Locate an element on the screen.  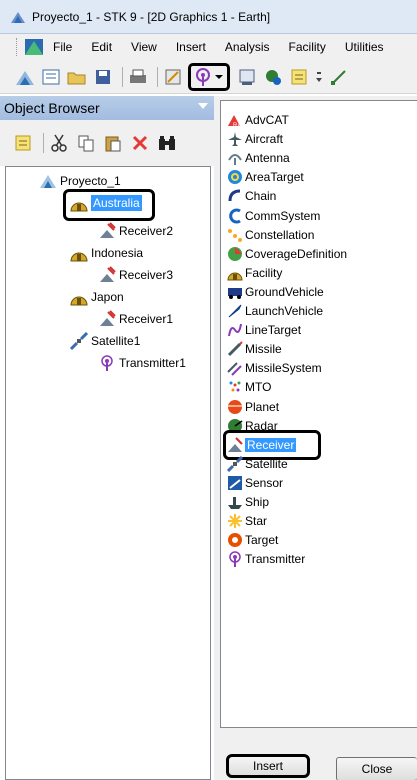
tree-item-japon: Japon is located at coordinates (97, 297).